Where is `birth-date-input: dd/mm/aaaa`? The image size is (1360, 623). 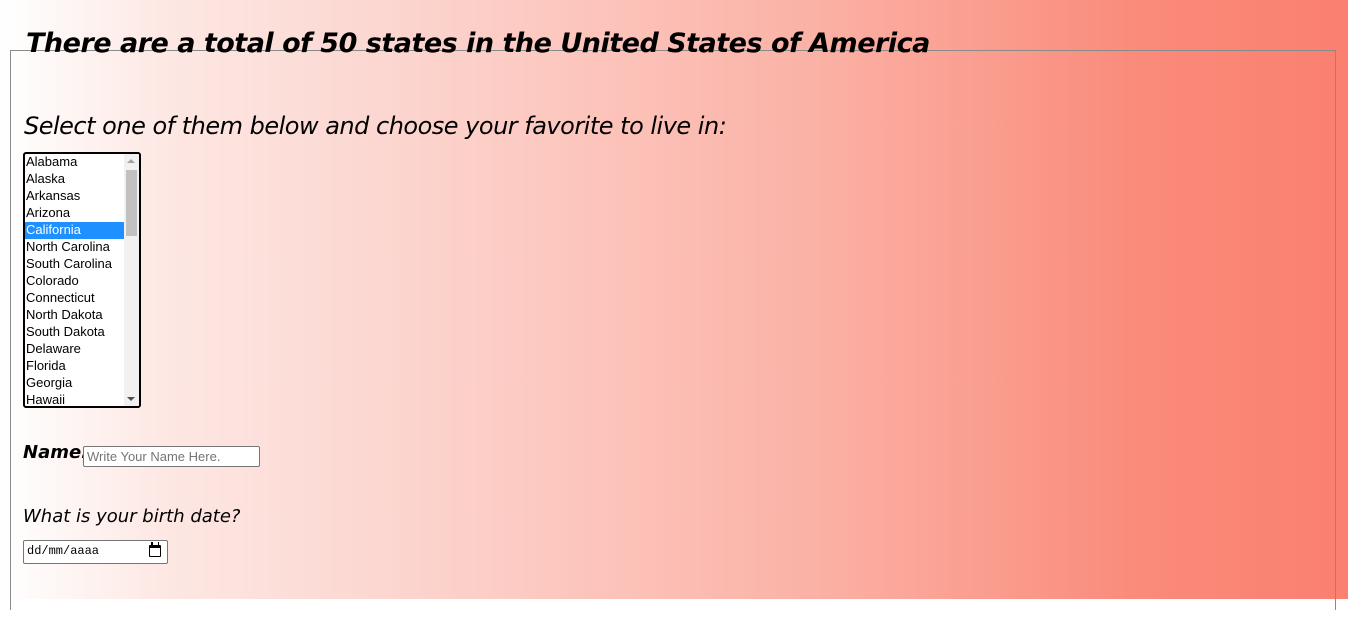
birth-date-input: dd/mm/aaaa is located at coordinates (95, 552).